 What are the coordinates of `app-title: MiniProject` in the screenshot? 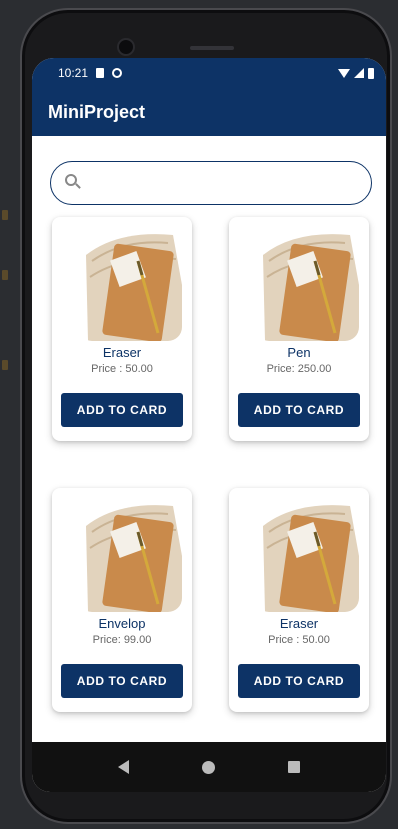 It's located at (97, 111).